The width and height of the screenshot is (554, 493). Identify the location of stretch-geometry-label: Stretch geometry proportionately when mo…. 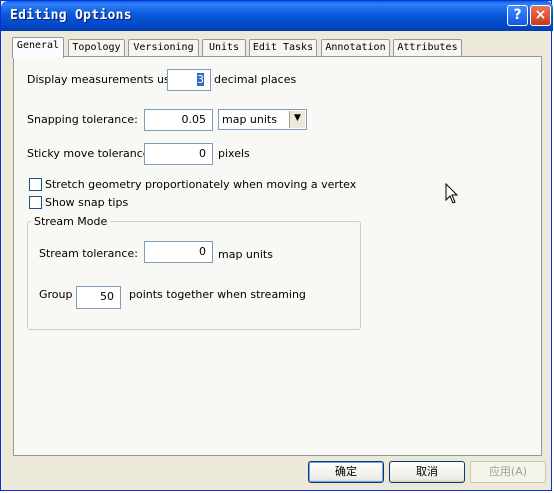
(200, 184).